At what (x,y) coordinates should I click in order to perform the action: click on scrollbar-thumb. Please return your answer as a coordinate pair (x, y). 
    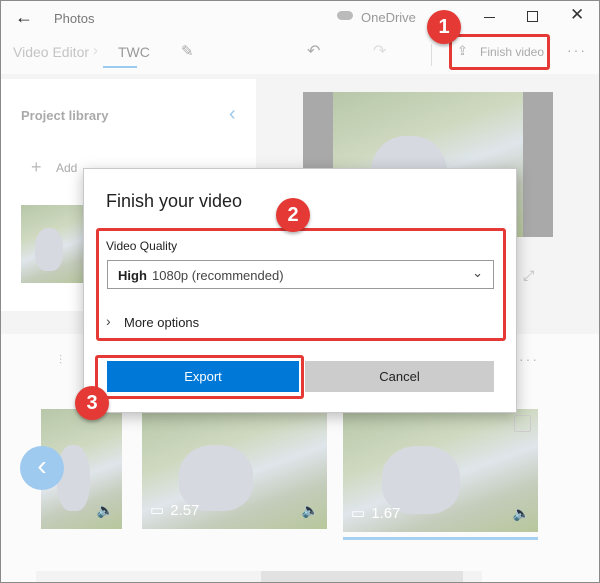
    Looking at the image, I should click on (362, 576).